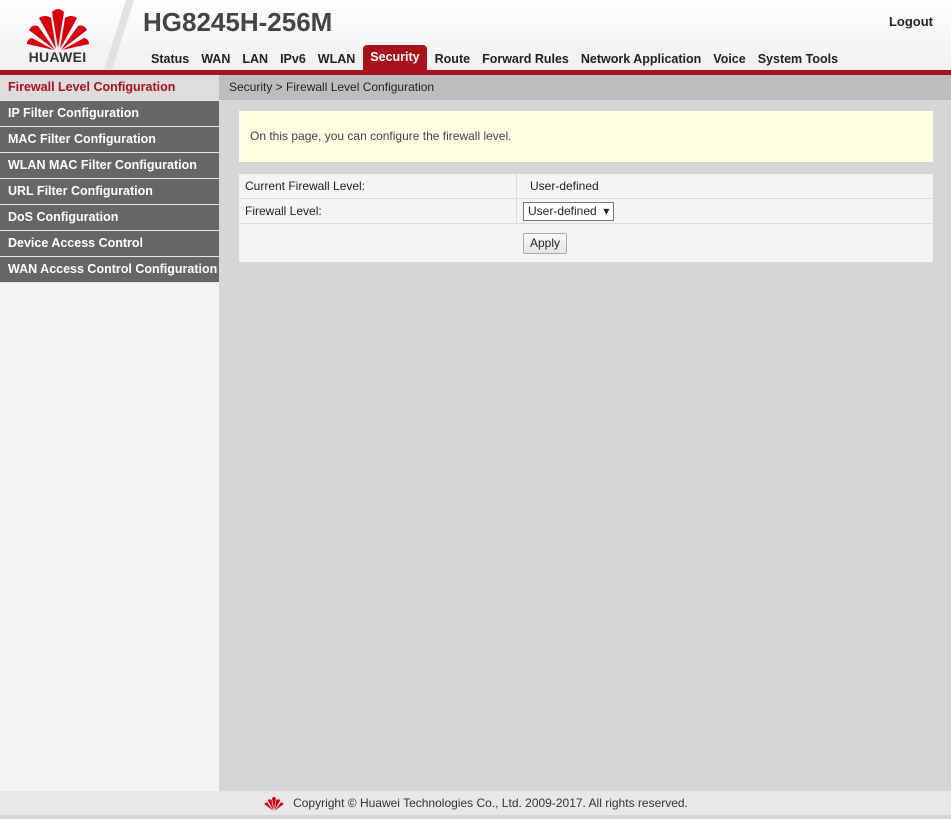 The image size is (951, 819). I want to click on nav-tab-wan: WAN, so click(215, 59).